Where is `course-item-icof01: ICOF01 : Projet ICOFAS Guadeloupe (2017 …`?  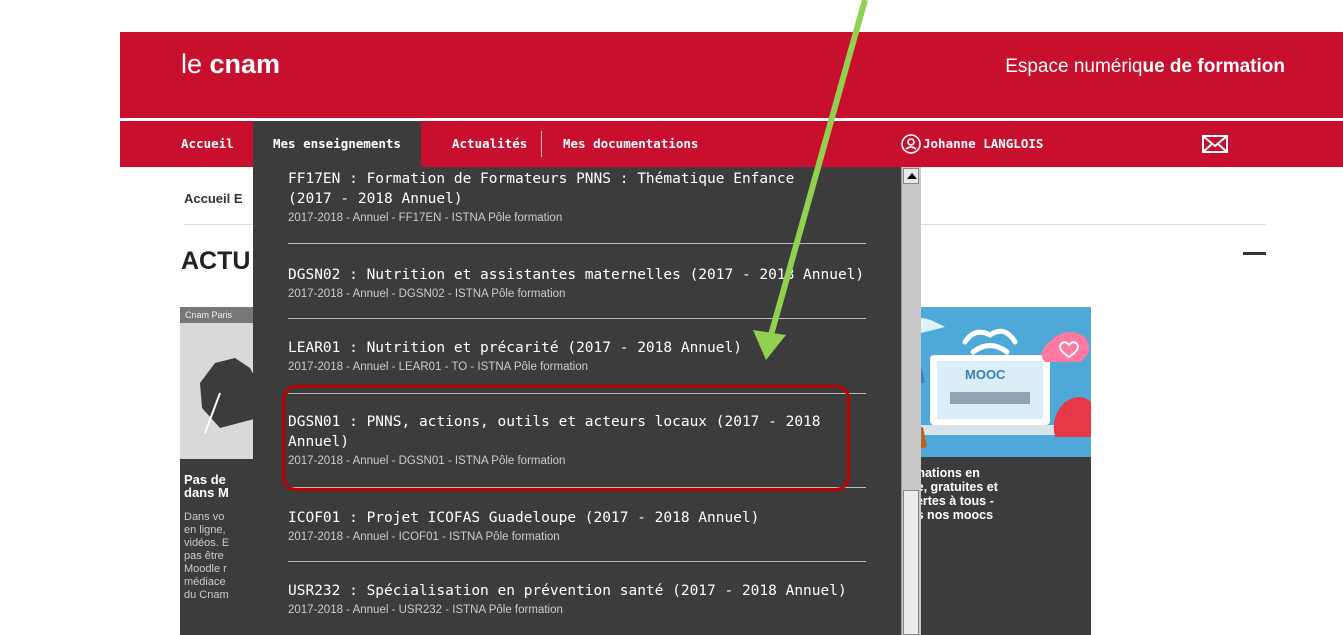
course-item-icof01: ICOF01 : Projet ICOFAS Guadeloupe (2017 … is located at coordinates (578, 526).